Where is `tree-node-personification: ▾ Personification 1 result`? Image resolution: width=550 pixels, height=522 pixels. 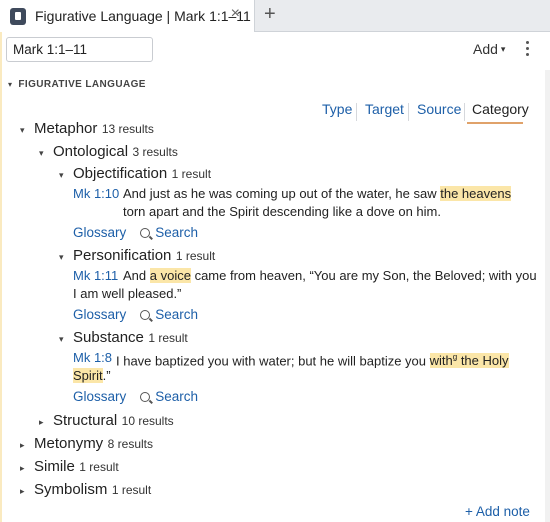
tree-node-personification: ▾ Personification 1 result is located at coordinates (137, 256).